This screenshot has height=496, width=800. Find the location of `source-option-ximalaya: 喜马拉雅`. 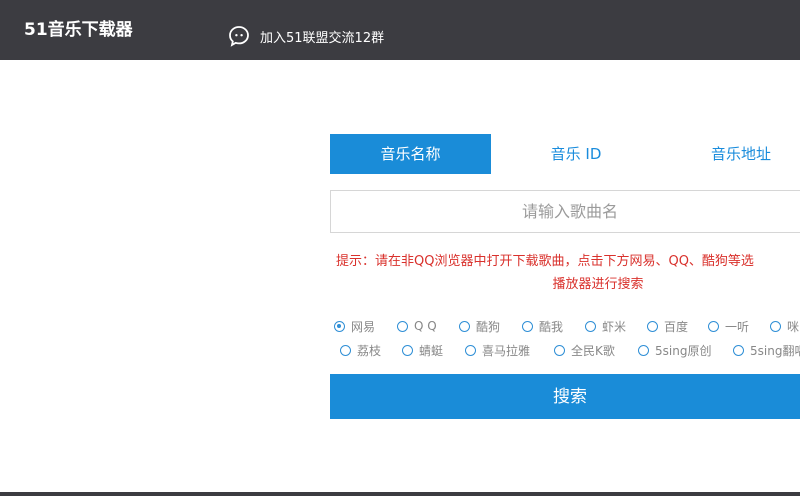

source-option-ximalaya: 喜马拉雅 is located at coordinates (497, 350).